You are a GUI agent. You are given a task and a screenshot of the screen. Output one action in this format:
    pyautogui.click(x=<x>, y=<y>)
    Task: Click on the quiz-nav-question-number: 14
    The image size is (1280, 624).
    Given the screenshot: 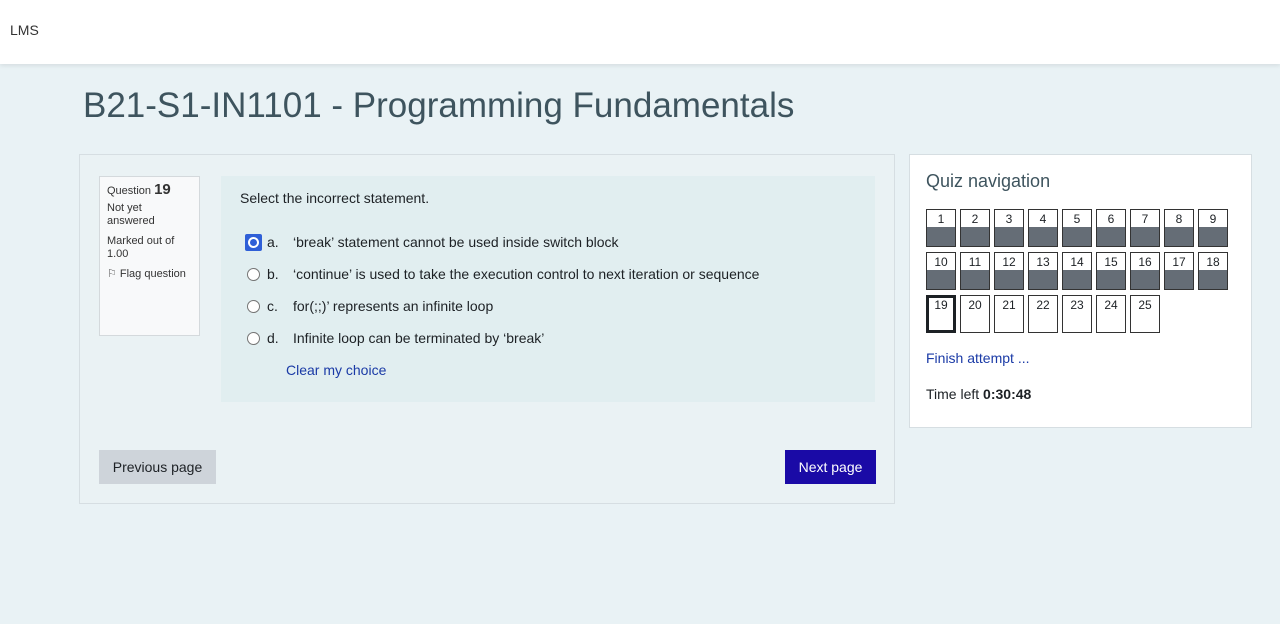 What is the action you would take?
    pyautogui.click(x=1077, y=262)
    